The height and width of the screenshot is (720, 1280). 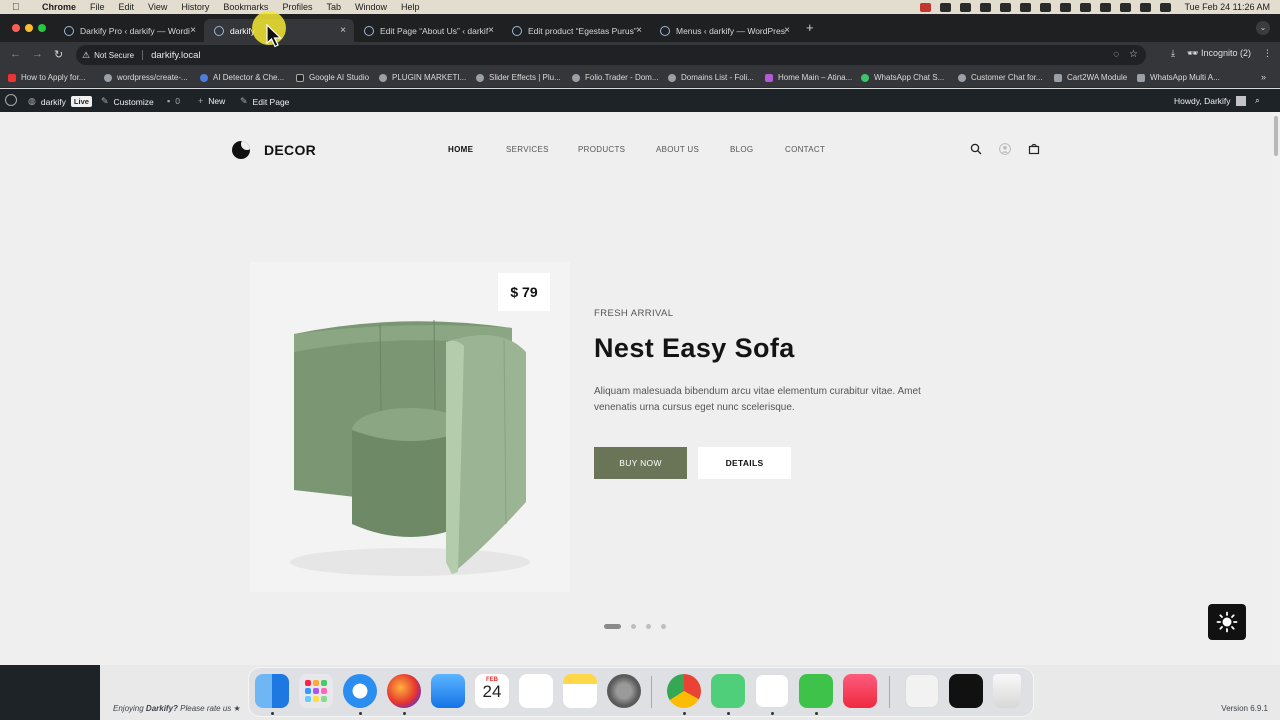 I want to click on bookmark-item: Cart2WA Module, so click(x=1090, y=77).